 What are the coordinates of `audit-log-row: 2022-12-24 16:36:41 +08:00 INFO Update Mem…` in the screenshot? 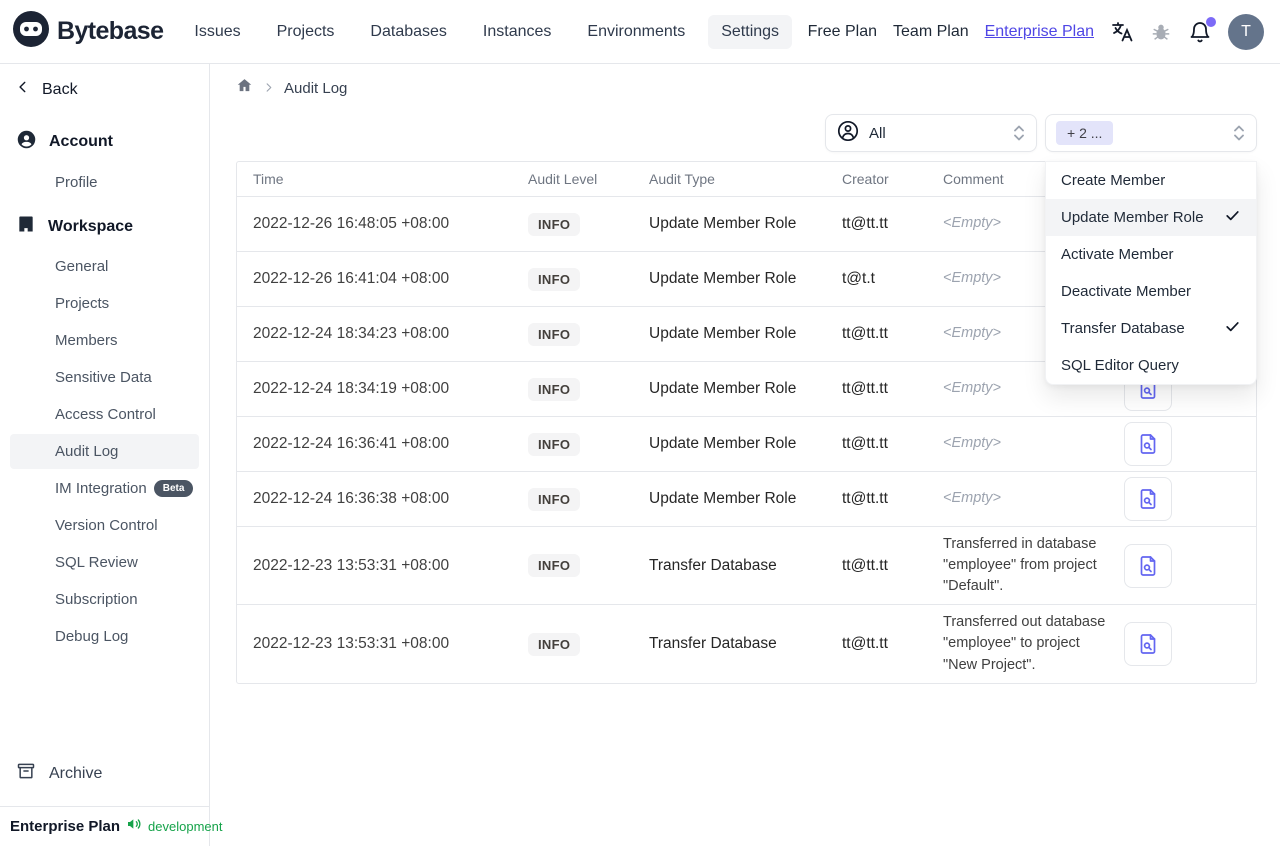 It's located at (746, 444).